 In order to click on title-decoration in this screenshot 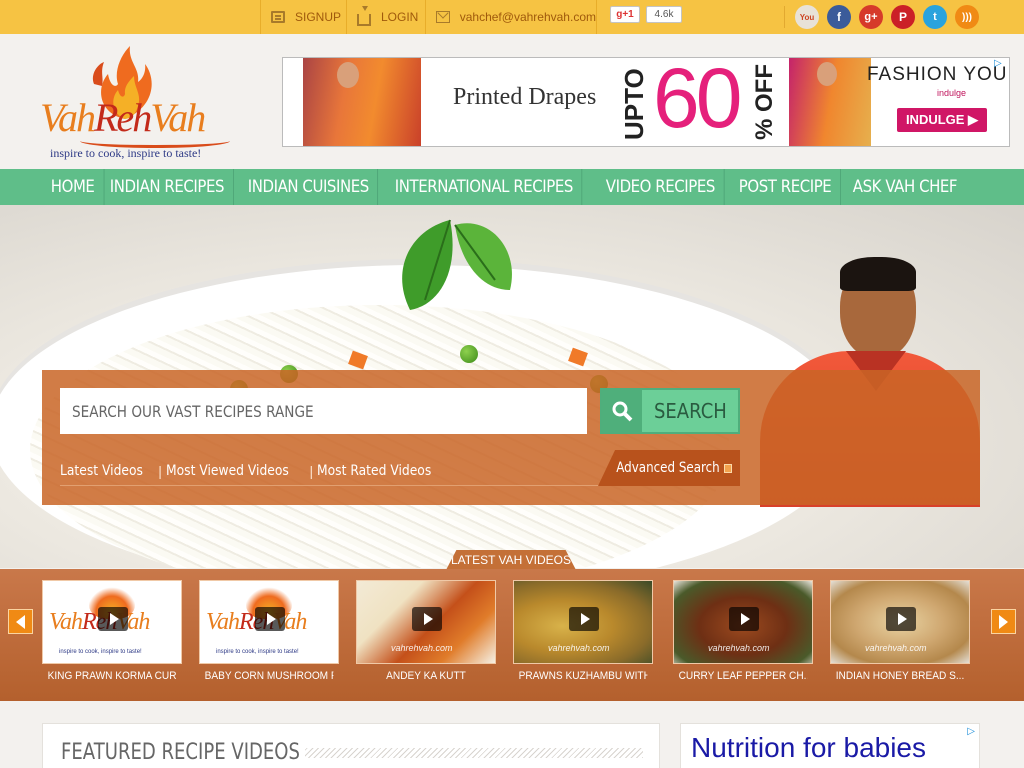, I will do `click(474, 753)`.